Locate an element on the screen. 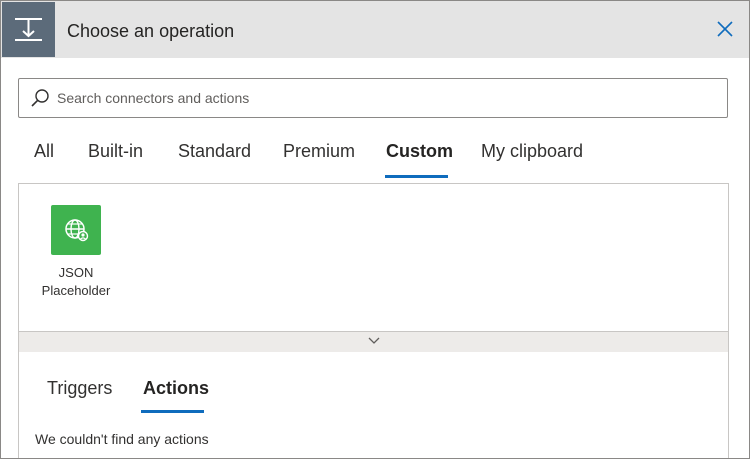  connector-json-placeholder: JSON Placeholder is located at coordinates (76, 252).